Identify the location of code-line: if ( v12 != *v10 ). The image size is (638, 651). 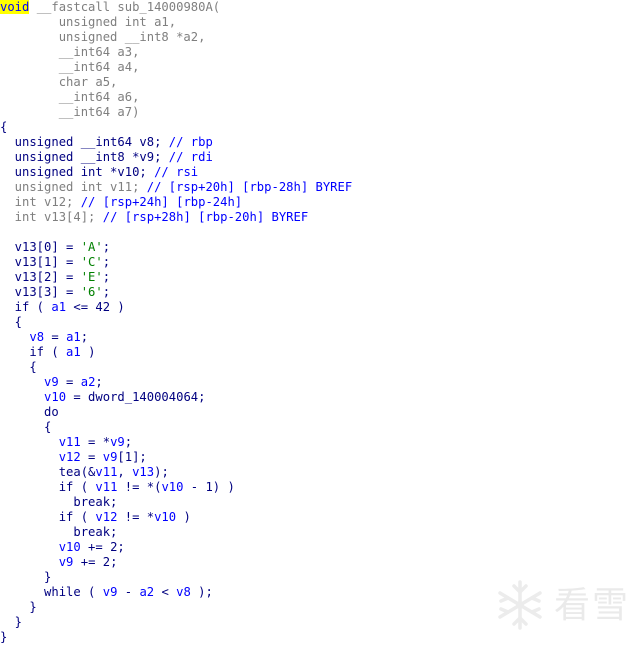
(176, 517).